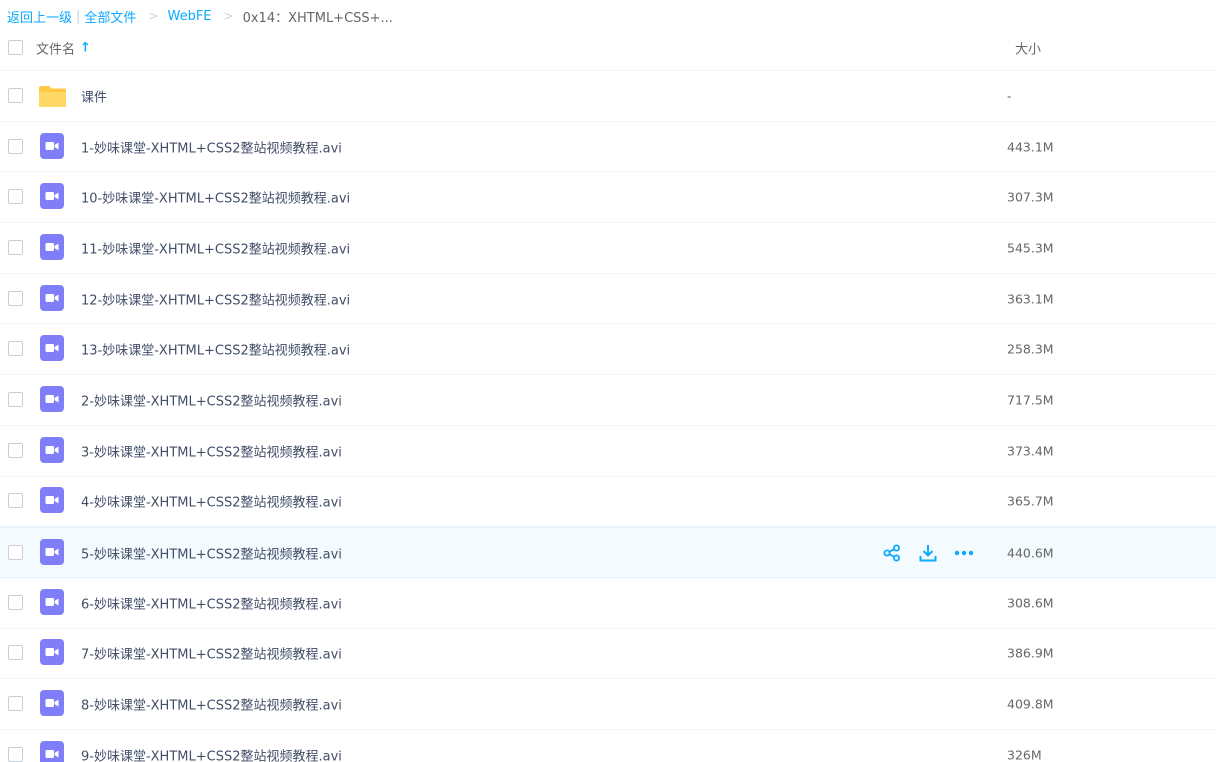 The image size is (1216, 762). What do you see at coordinates (608, 350) in the screenshot?
I see `file-row: 13-妙味课堂-XHTML+CSS2整站视频教程.avi 258.3M` at bounding box center [608, 350].